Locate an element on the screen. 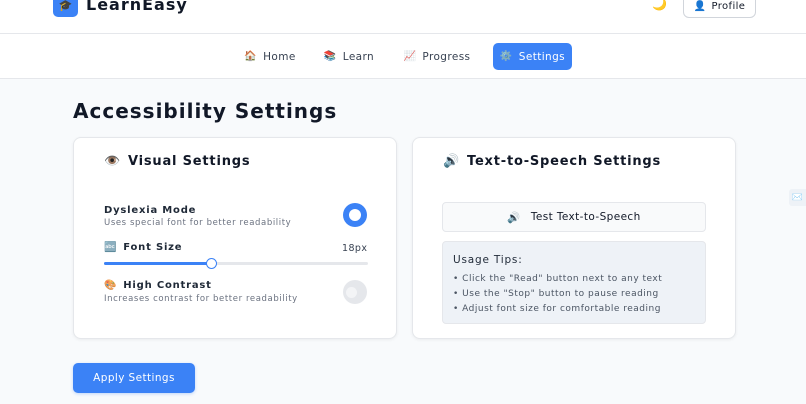 The image size is (806, 404). font-size-icon: 🔤 is located at coordinates (111, 247).